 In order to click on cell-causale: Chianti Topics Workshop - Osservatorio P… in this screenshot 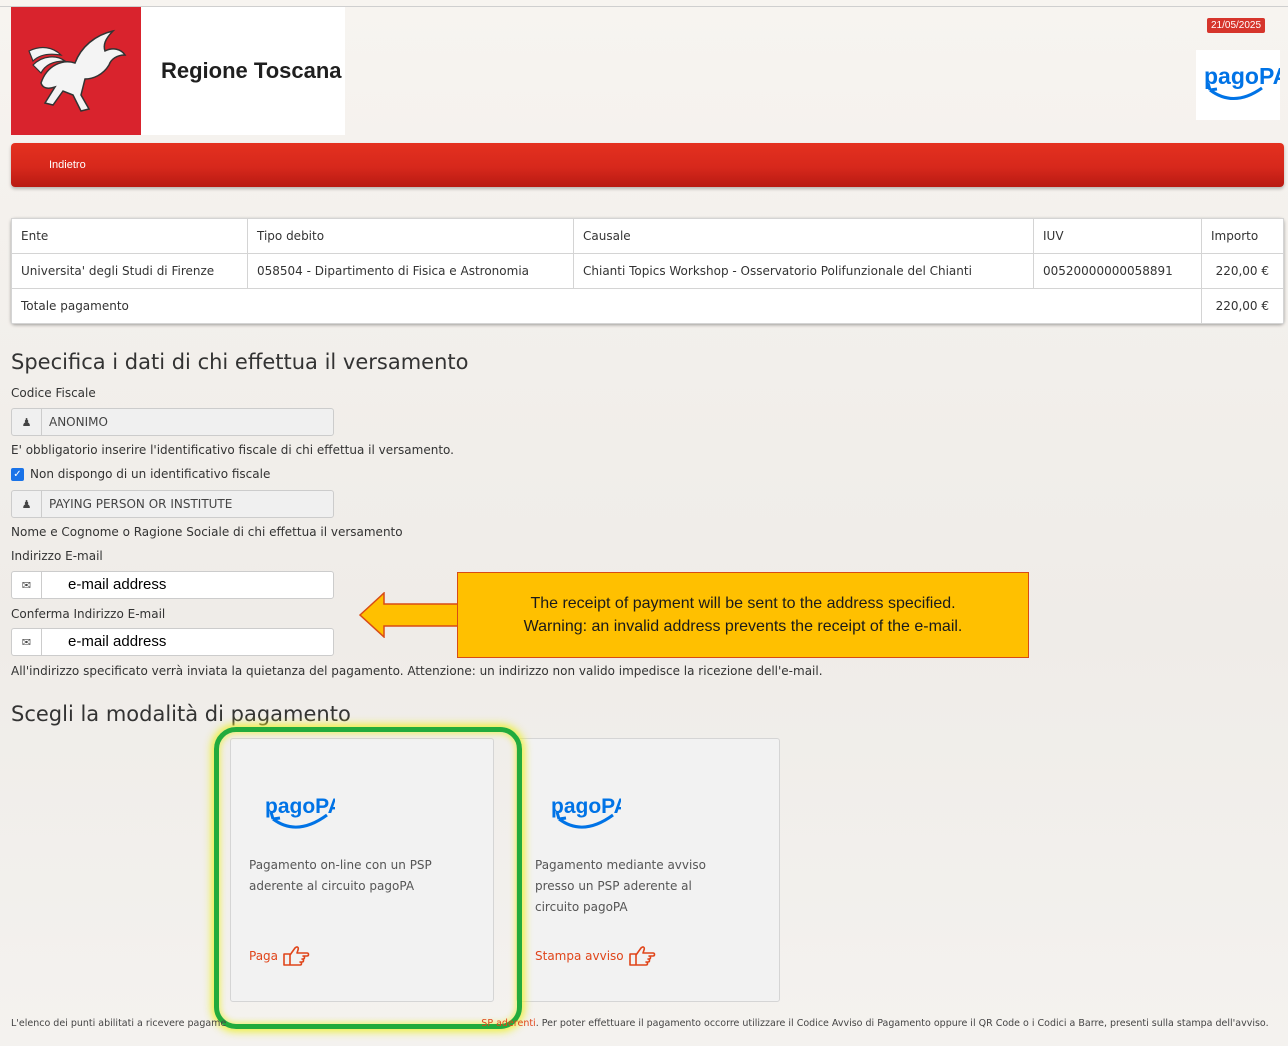, I will do `click(803, 271)`.